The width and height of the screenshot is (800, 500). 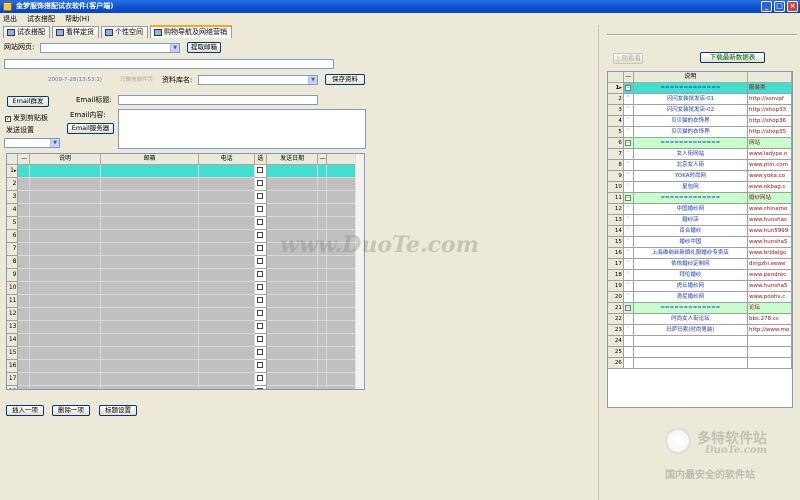 I want to click on tab-shopping-nav: 购物导航及网络营销, so click(x=191, y=31).